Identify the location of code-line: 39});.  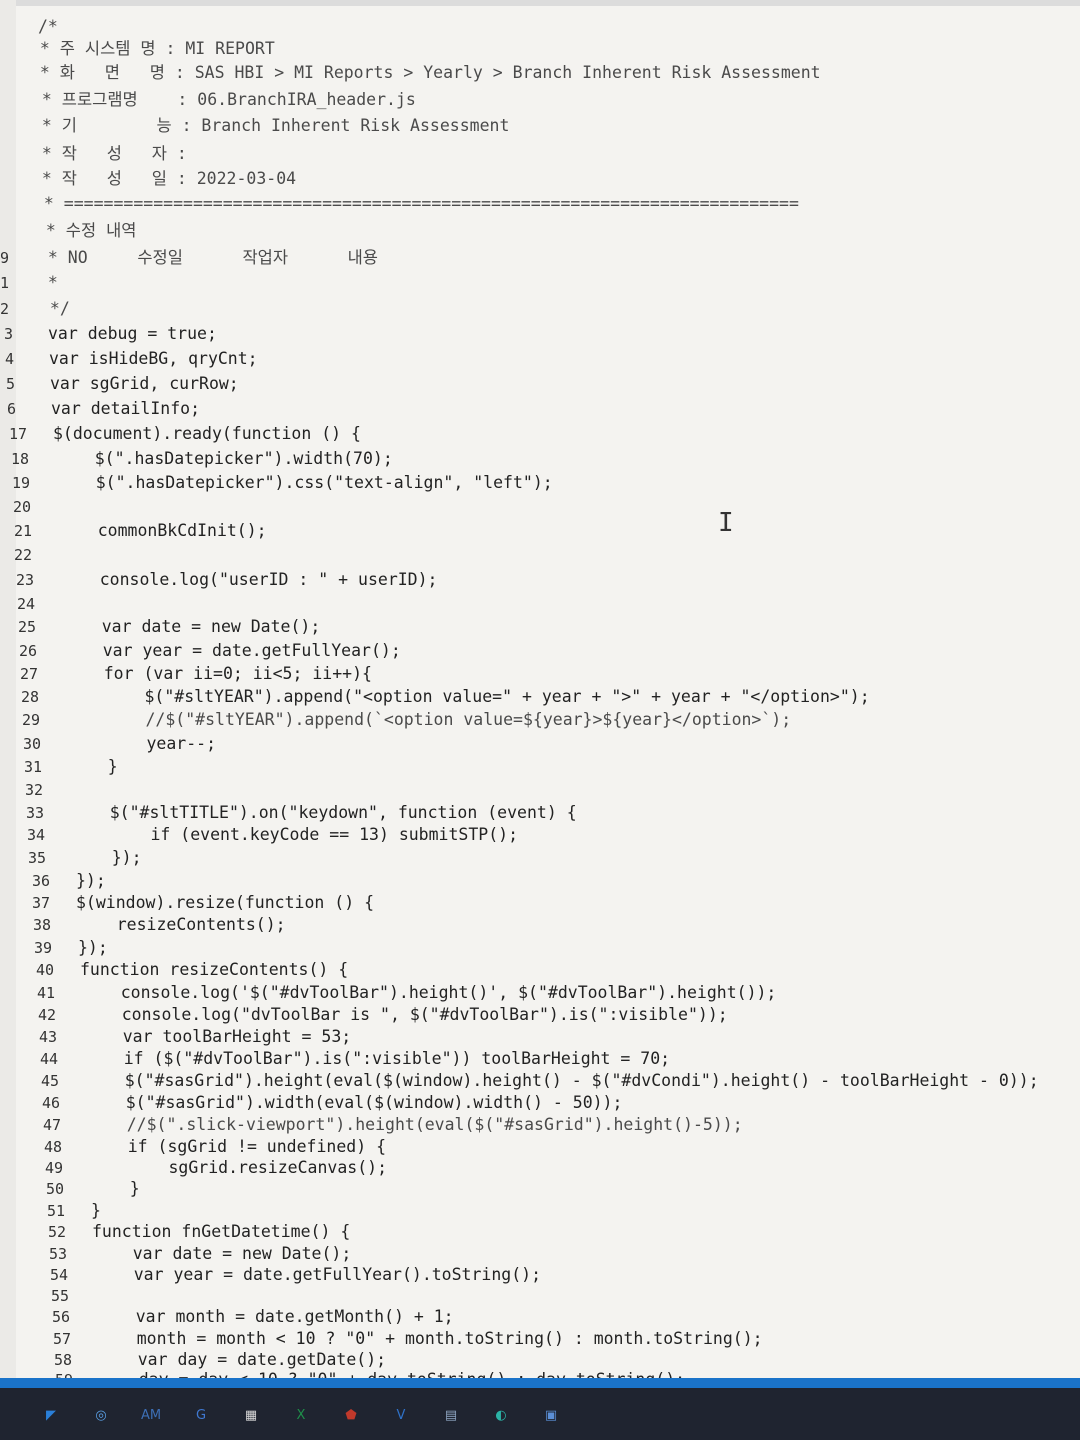
(540, 948).